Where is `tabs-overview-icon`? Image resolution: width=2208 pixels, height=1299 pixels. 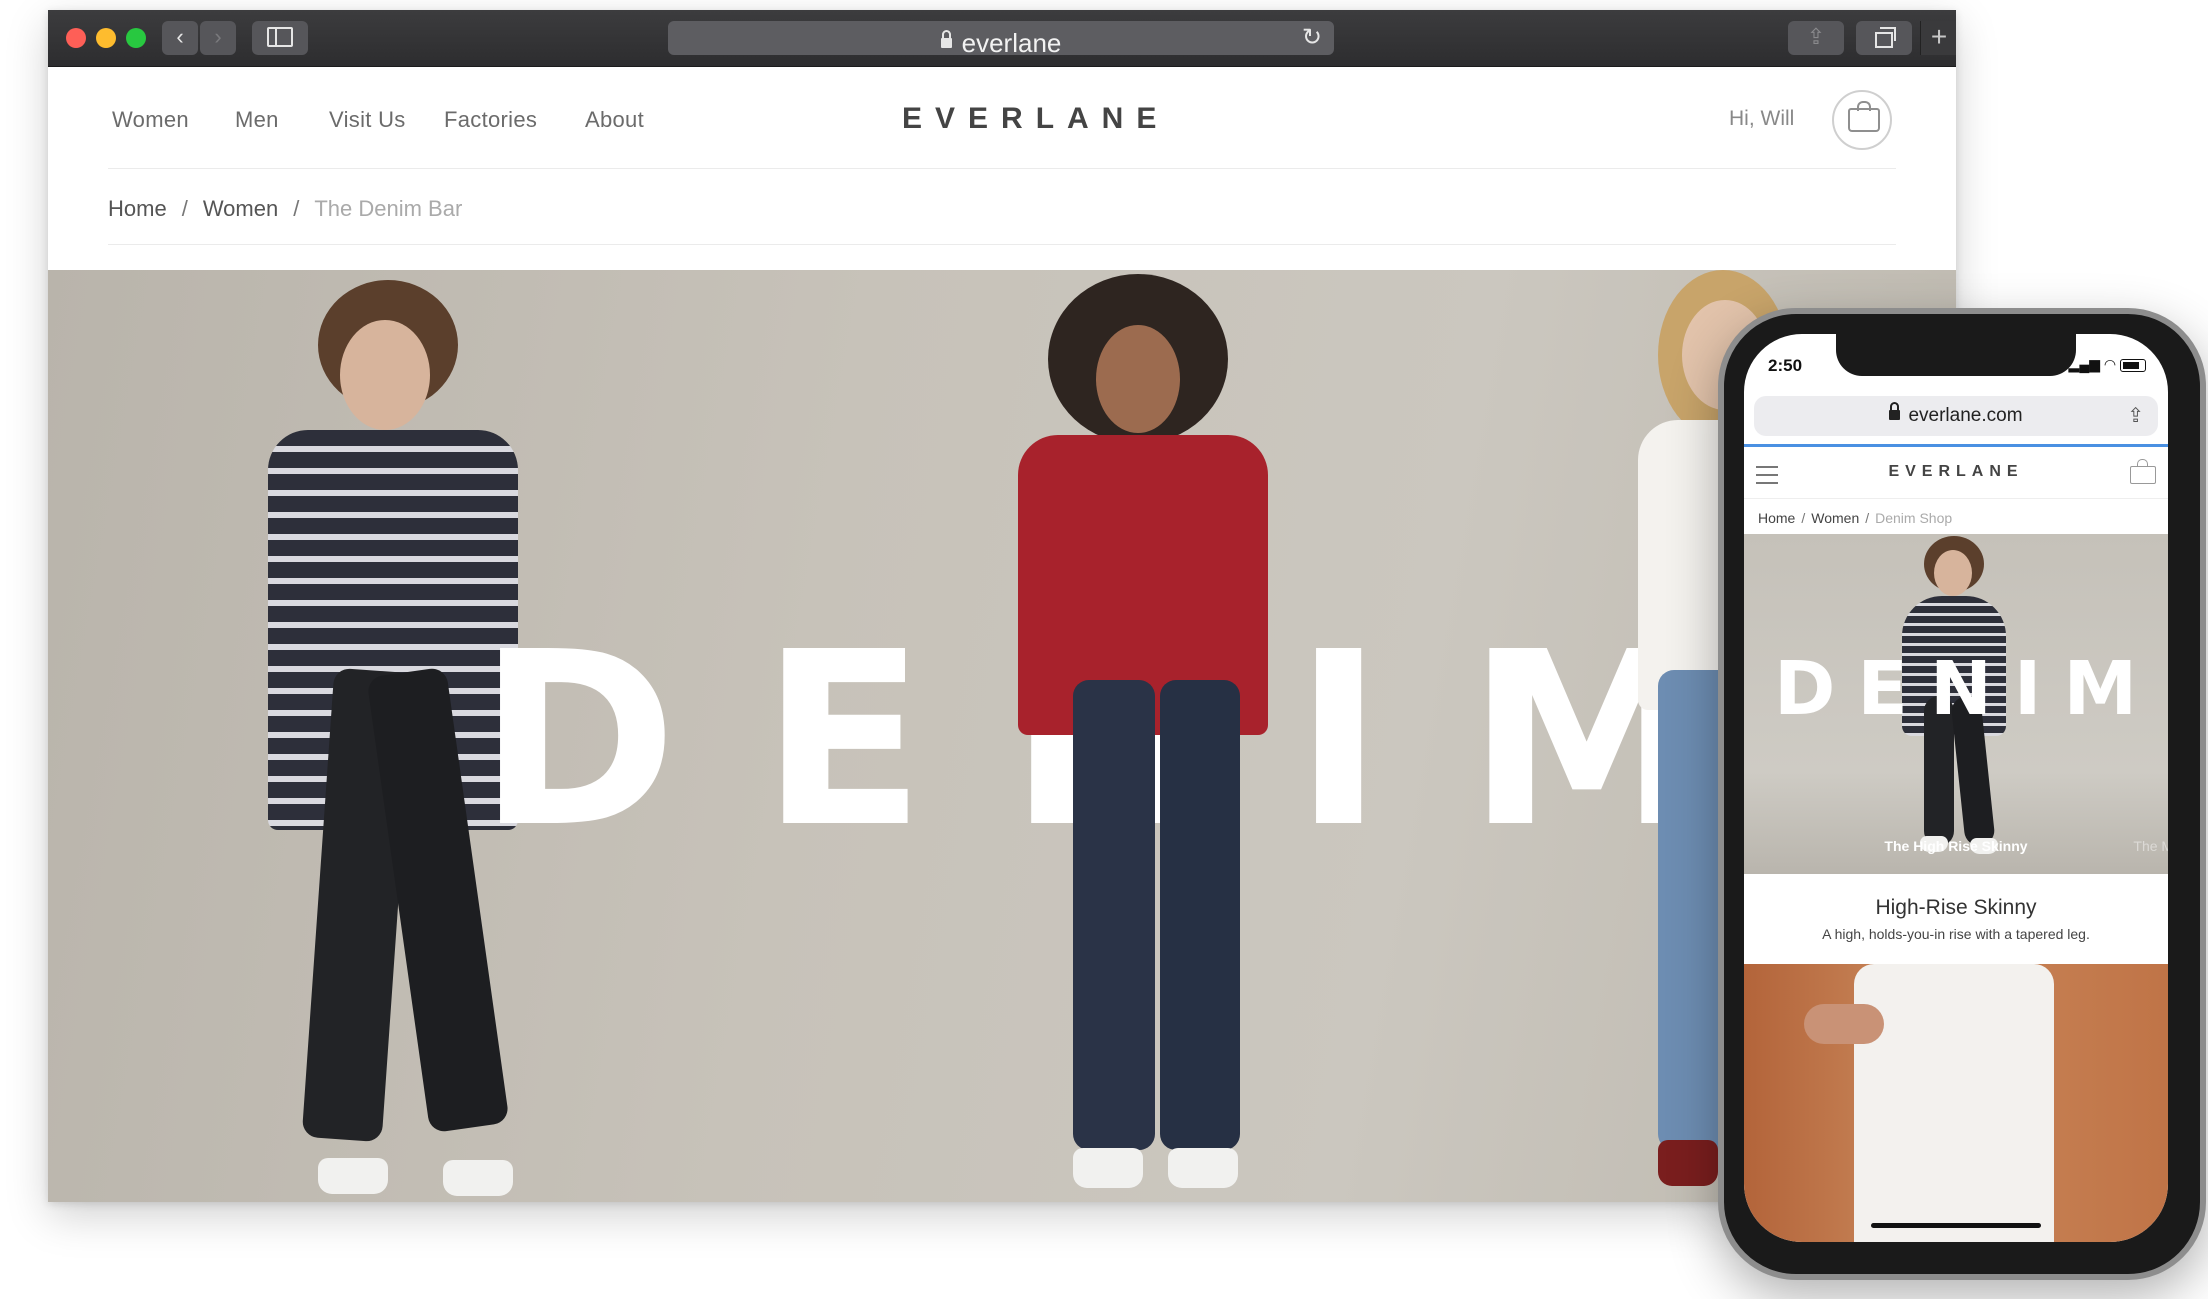 tabs-overview-icon is located at coordinates (1885, 37).